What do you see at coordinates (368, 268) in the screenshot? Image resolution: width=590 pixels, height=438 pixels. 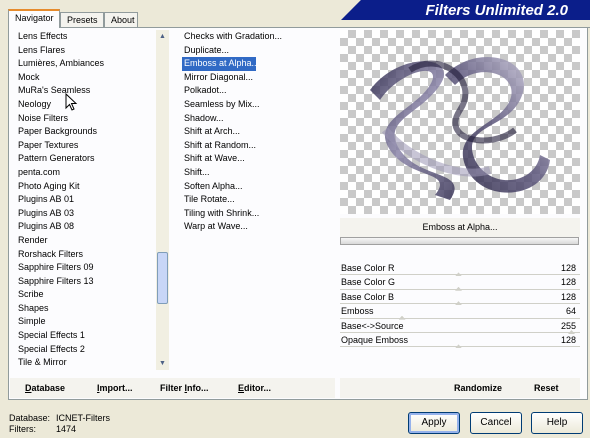 I see `slider-label: Base Color R` at bounding box center [368, 268].